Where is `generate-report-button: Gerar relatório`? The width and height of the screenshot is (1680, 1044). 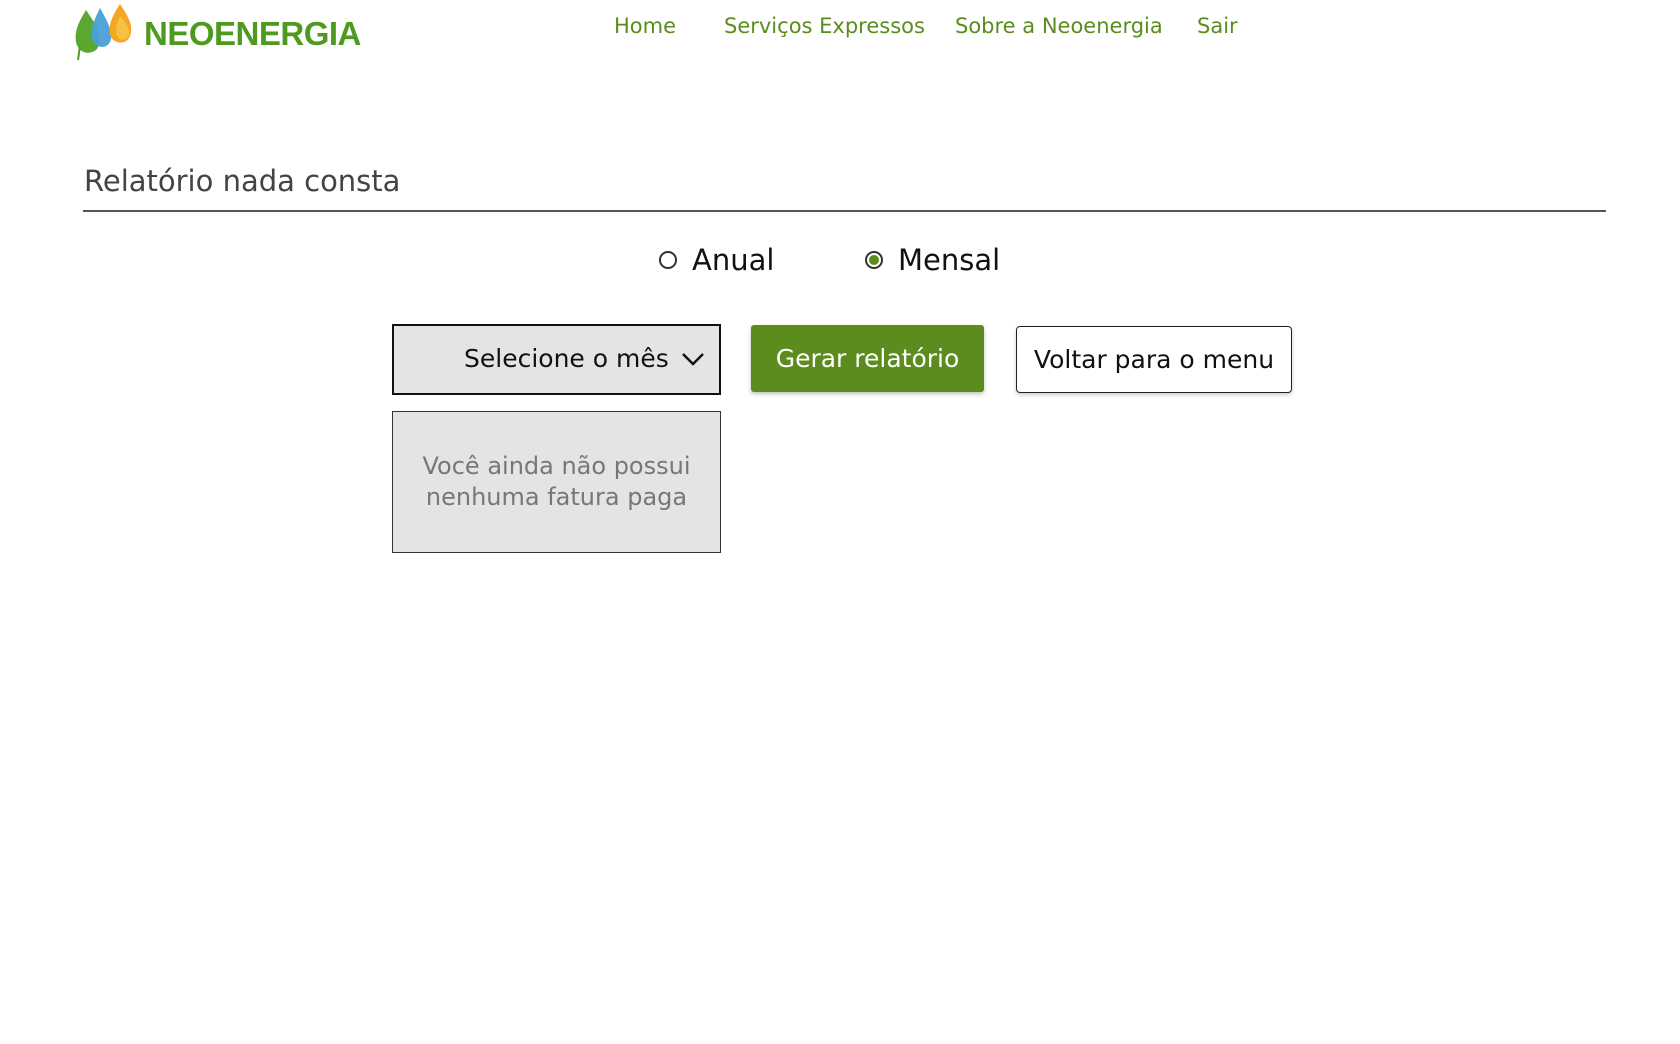
generate-report-button: Gerar relatório is located at coordinates (867, 358).